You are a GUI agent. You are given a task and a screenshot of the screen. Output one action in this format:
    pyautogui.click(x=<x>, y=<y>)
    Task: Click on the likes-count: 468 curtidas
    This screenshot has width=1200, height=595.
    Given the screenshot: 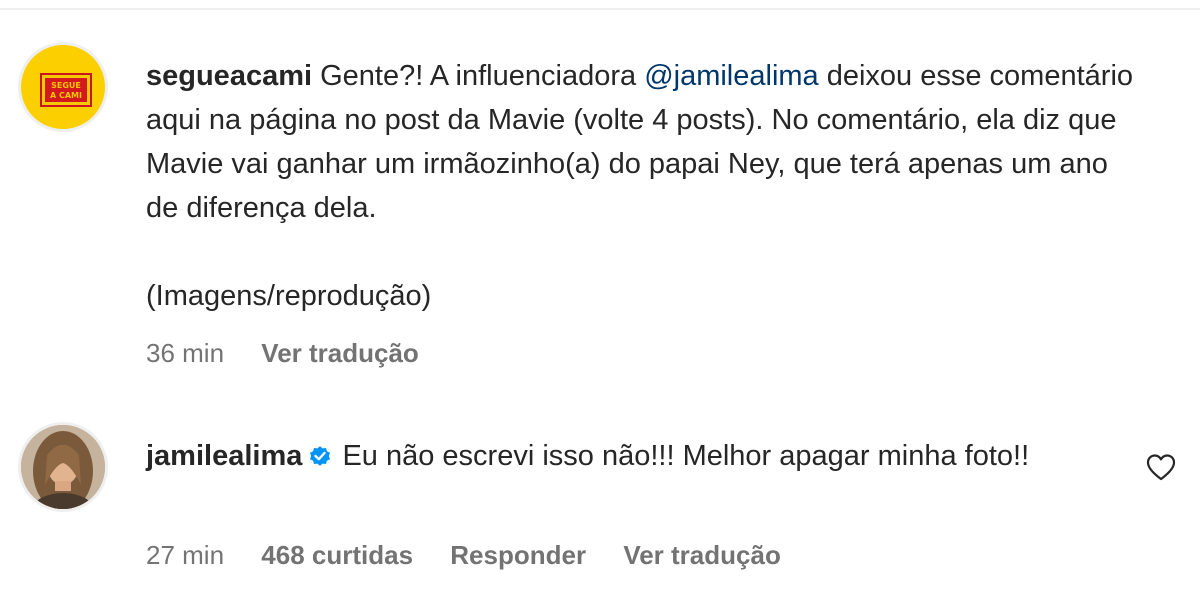 What is the action you would take?
    pyautogui.click(x=337, y=555)
    